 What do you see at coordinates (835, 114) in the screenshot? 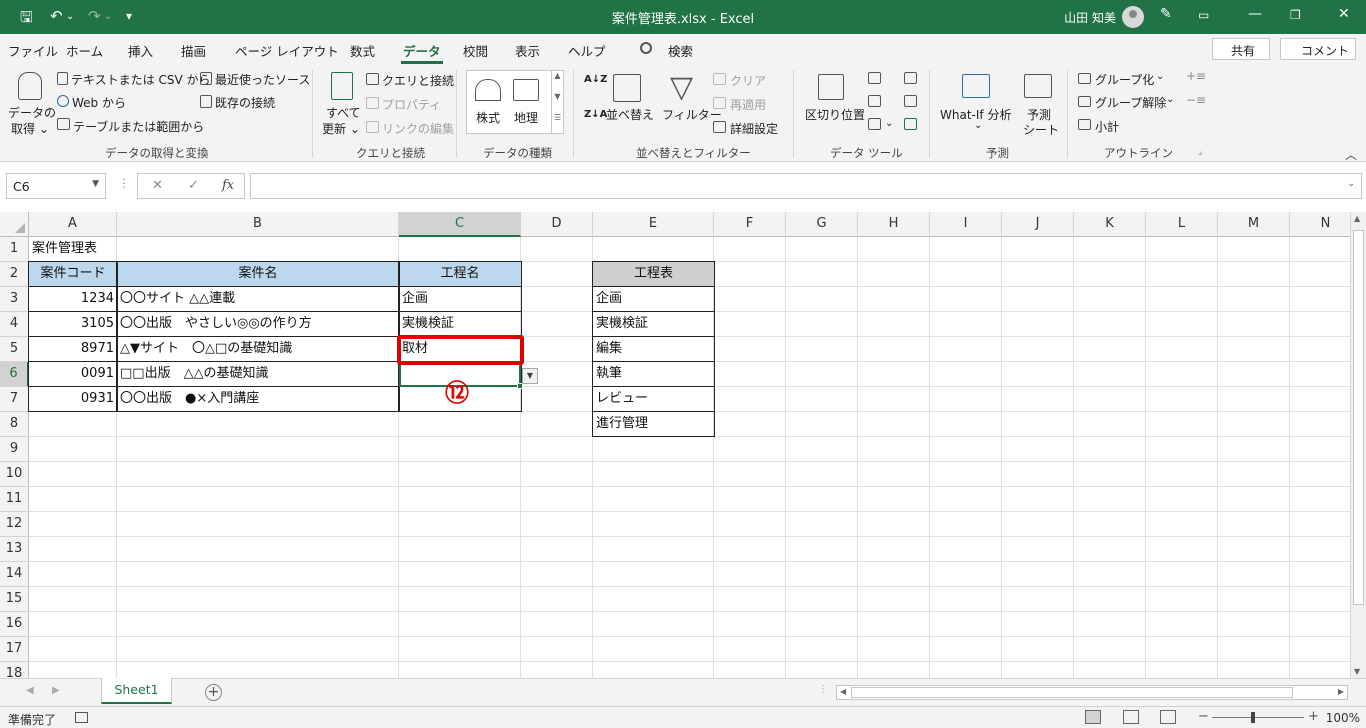
I see `text-to-columns-button: 区切り位置` at bounding box center [835, 114].